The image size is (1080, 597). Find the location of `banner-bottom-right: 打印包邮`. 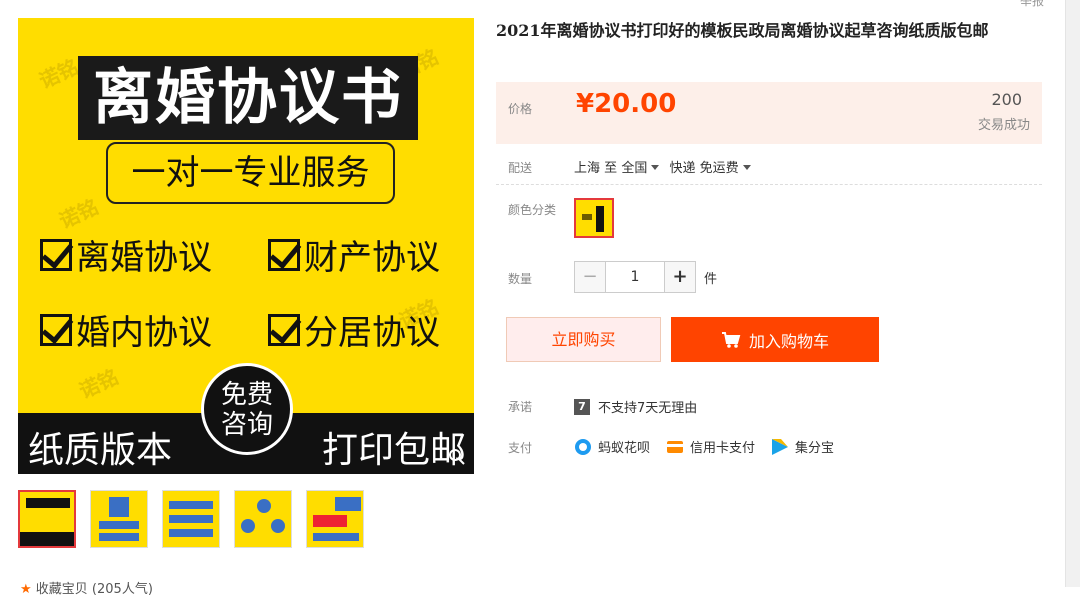

banner-bottom-right: 打印包邮 is located at coordinates (393, 450).